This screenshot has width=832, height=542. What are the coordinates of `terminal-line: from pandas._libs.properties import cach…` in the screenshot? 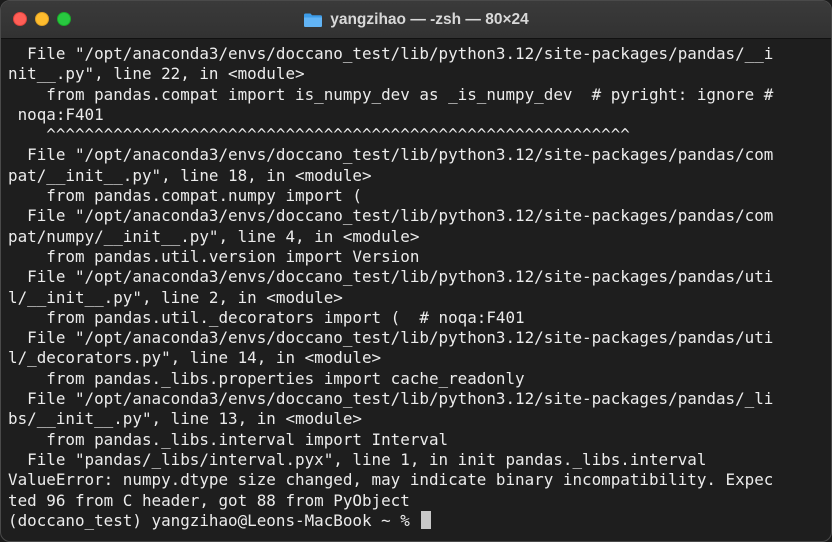 It's located at (266, 378).